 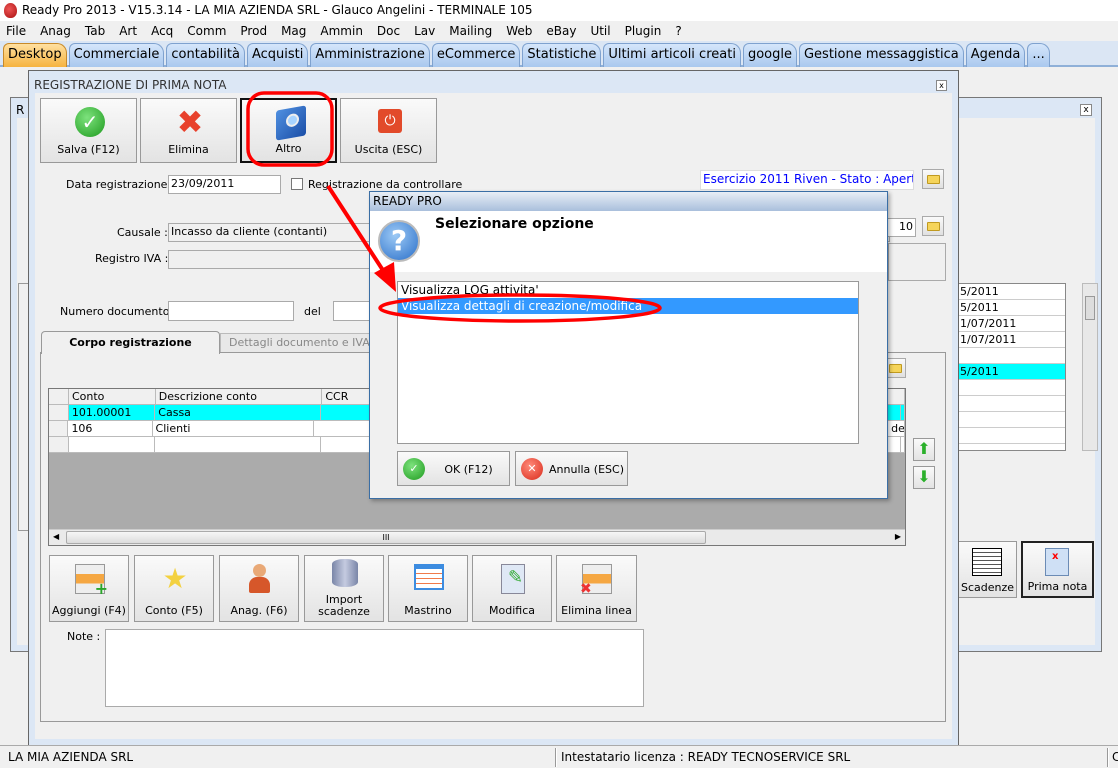 What do you see at coordinates (385, 277) in the screenshot?
I see `annotation-arrowhead` at bounding box center [385, 277].